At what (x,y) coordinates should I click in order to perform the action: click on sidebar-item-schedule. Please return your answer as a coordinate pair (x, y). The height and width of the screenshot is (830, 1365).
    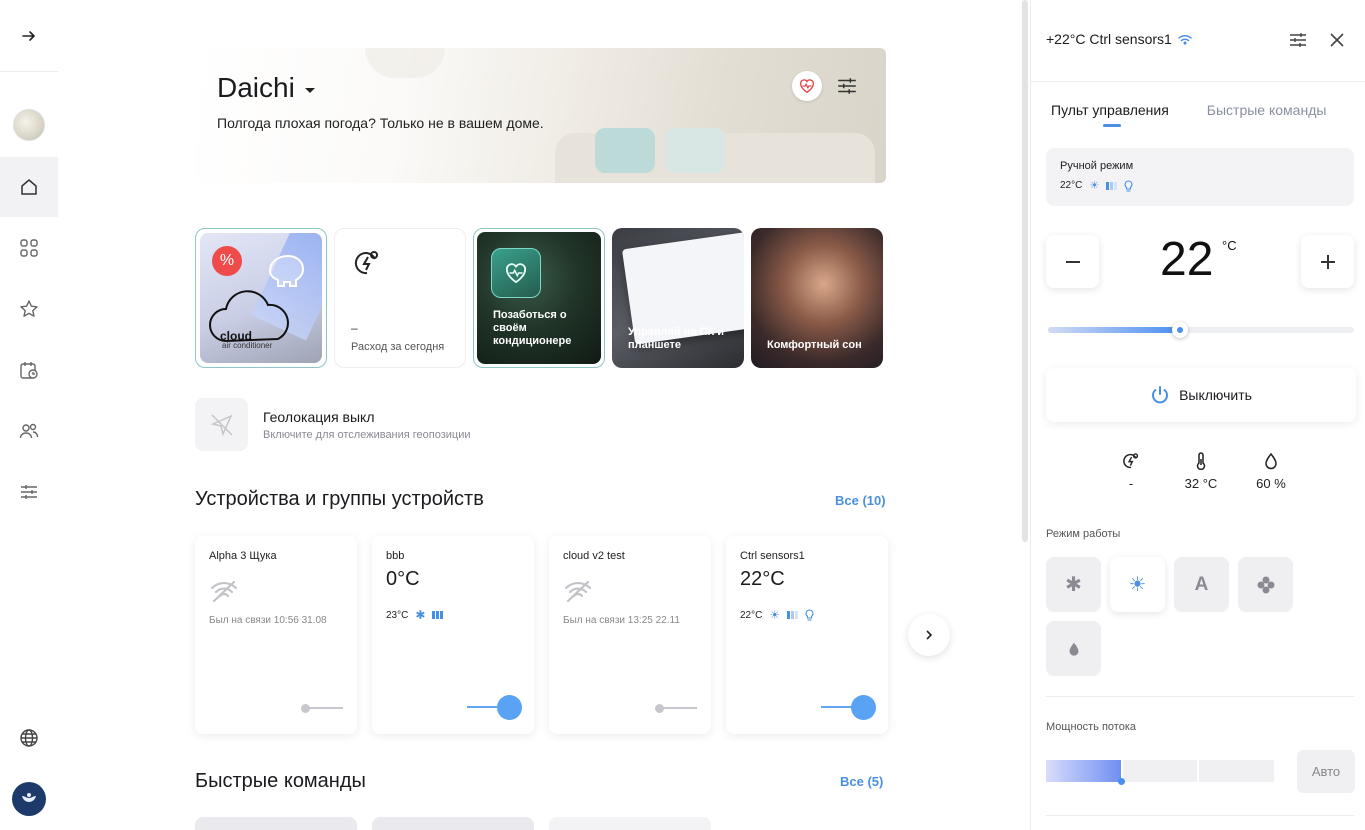
    Looking at the image, I should click on (29, 370).